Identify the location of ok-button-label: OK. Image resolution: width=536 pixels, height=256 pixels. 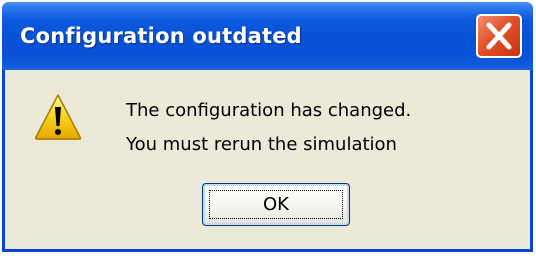
(276, 204).